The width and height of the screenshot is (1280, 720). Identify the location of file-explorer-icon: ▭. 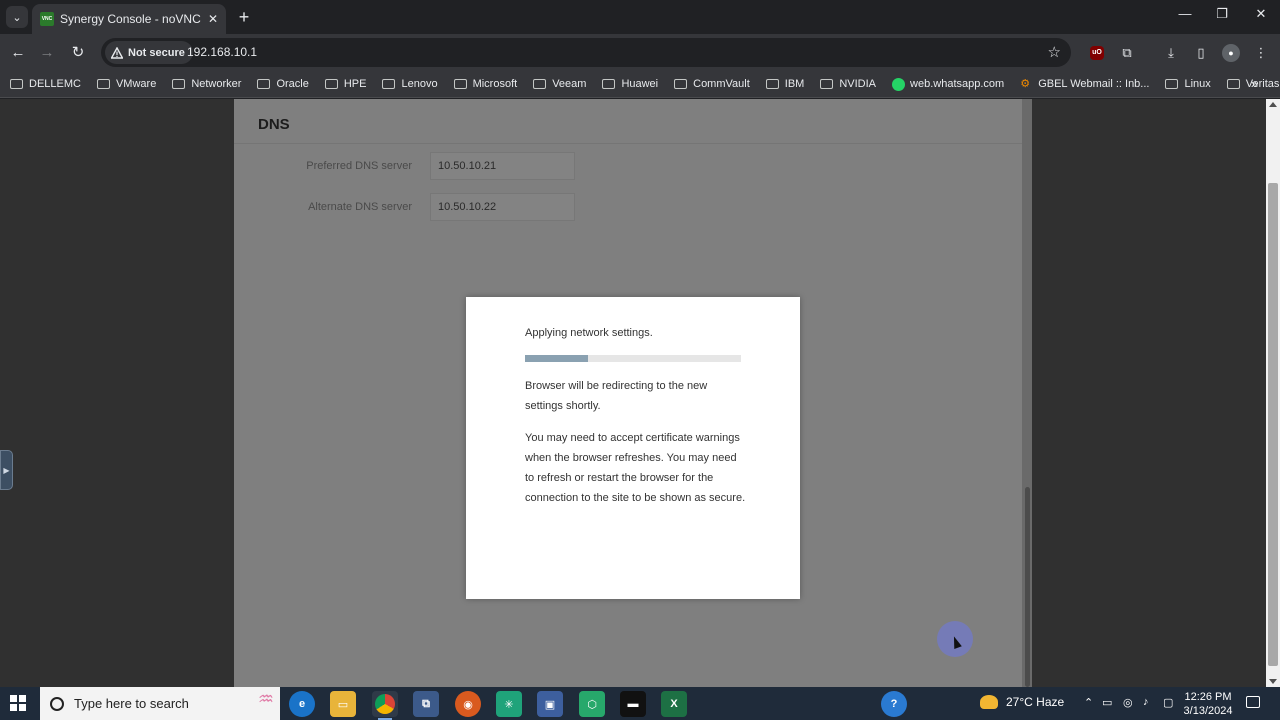
(343, 704).